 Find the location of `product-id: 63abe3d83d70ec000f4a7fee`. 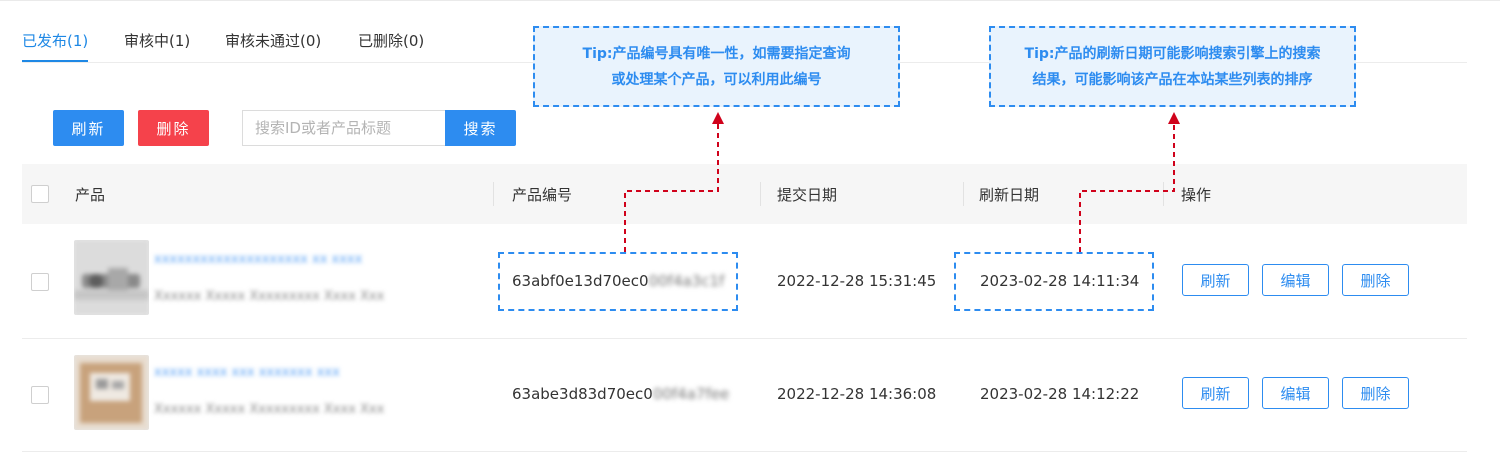

product-id: 63abe3d83d70ec000f4a7fee is located at coordinates (620, 394).